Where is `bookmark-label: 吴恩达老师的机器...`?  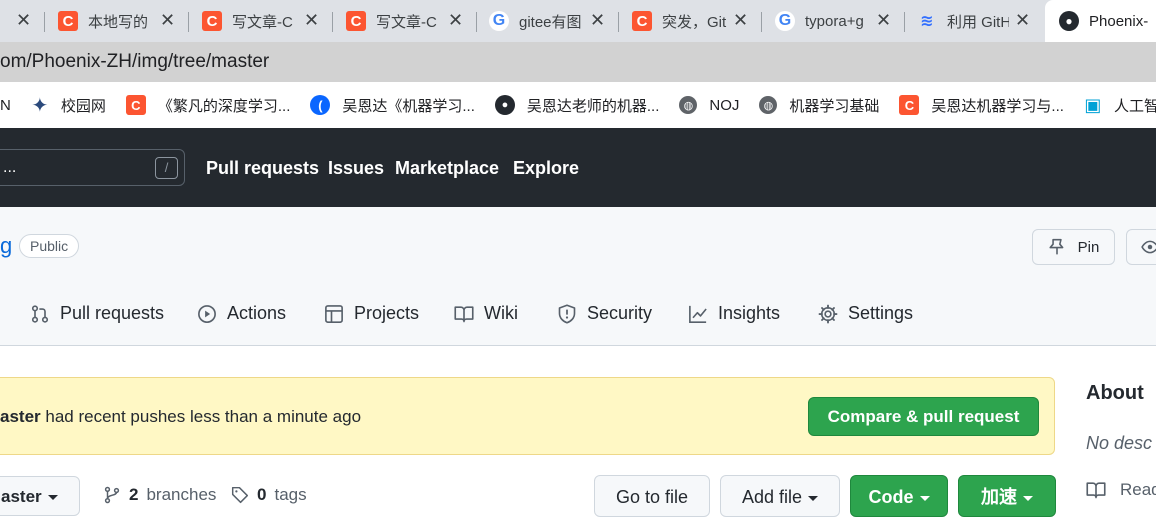
bookmark-label: 吴恩达老师的机器... is located at coordinates (593, 106).